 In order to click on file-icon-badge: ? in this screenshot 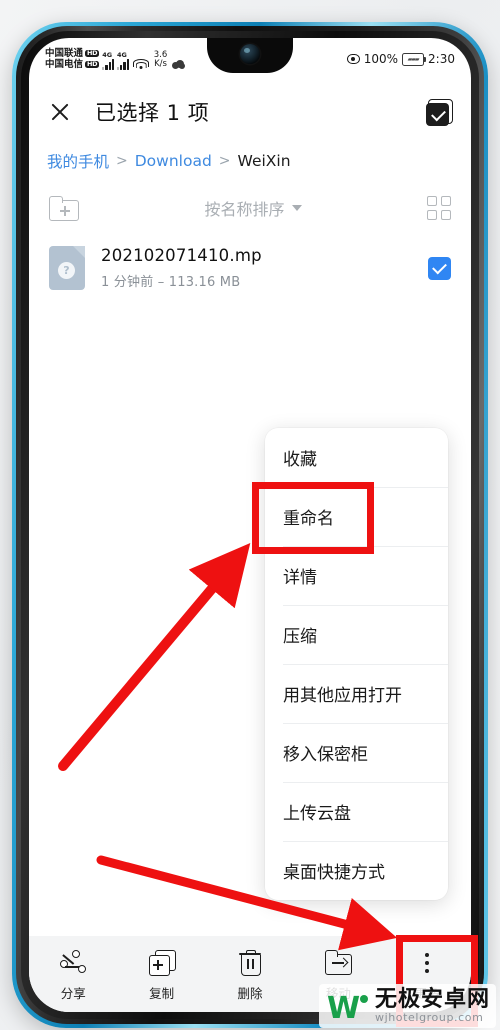, I will do `click(66, 270)`.